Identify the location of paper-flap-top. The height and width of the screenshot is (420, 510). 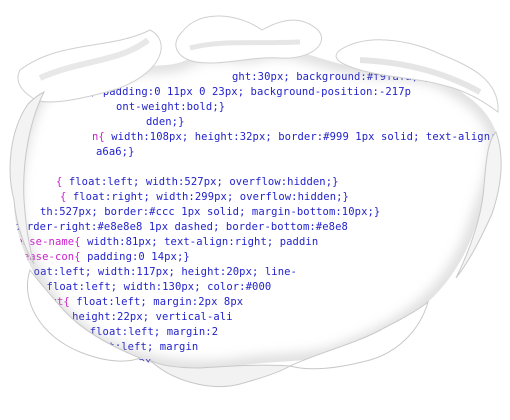
(248, 39).